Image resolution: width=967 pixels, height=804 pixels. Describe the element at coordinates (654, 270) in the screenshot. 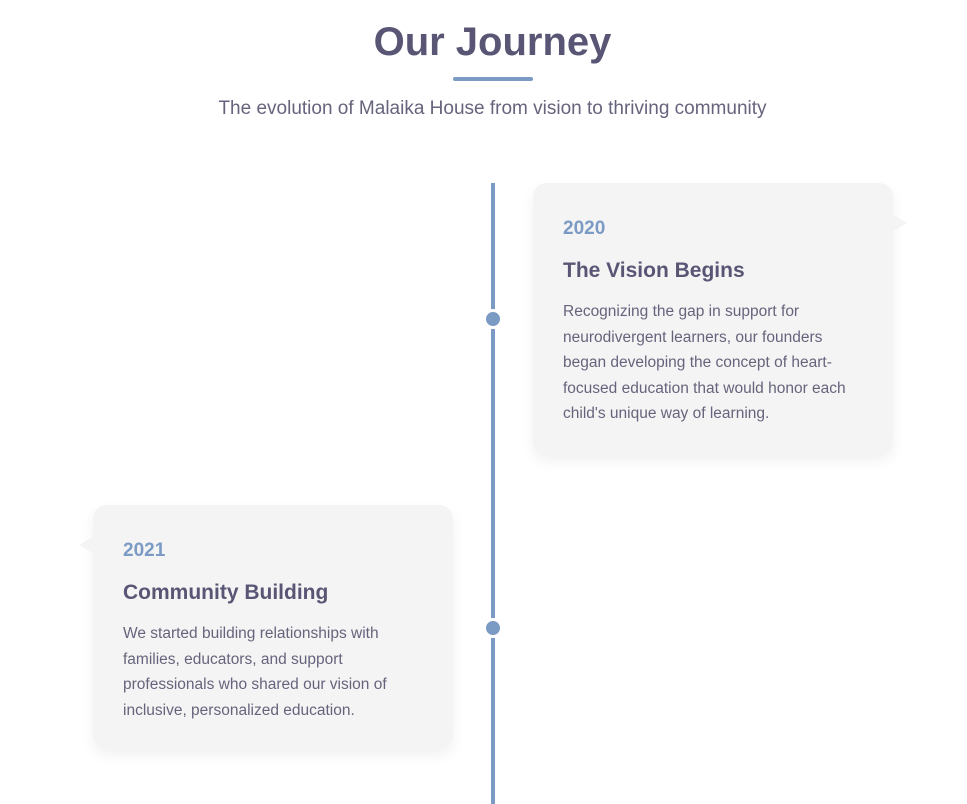

I see `timeline-title: The Vision Begins` at that location.